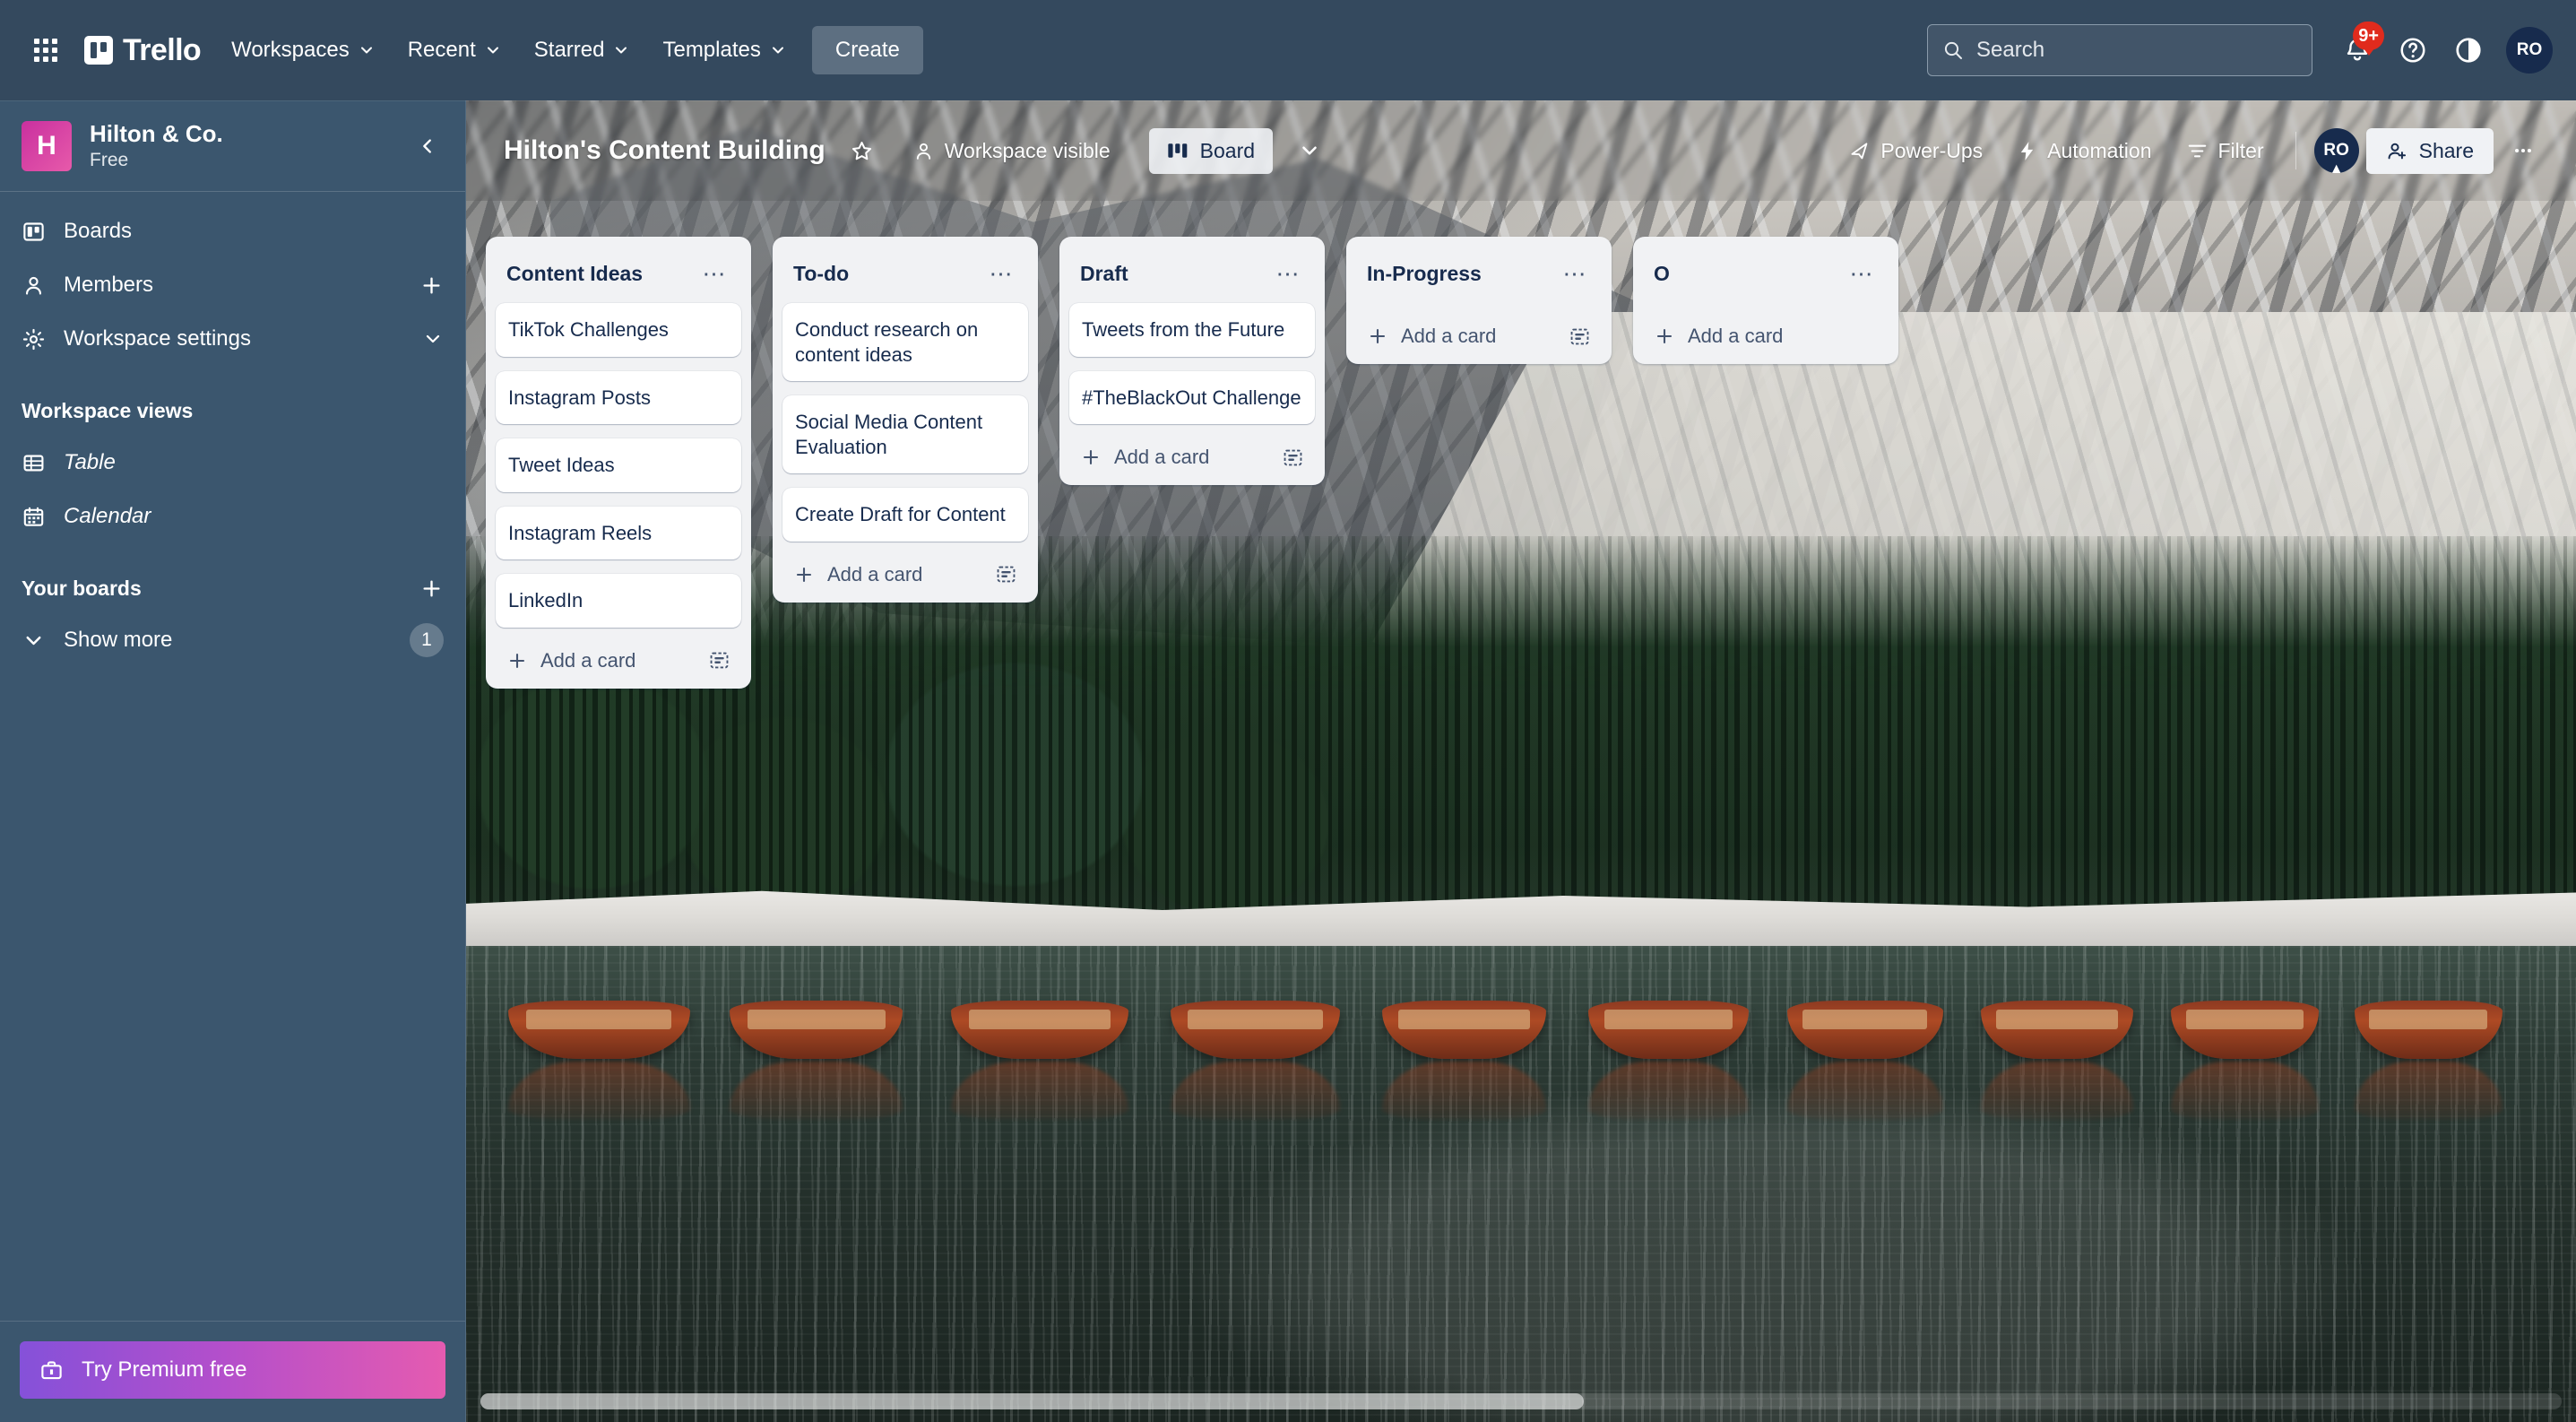  I want to click on card: Create Draft for Content, so click(905, 515).